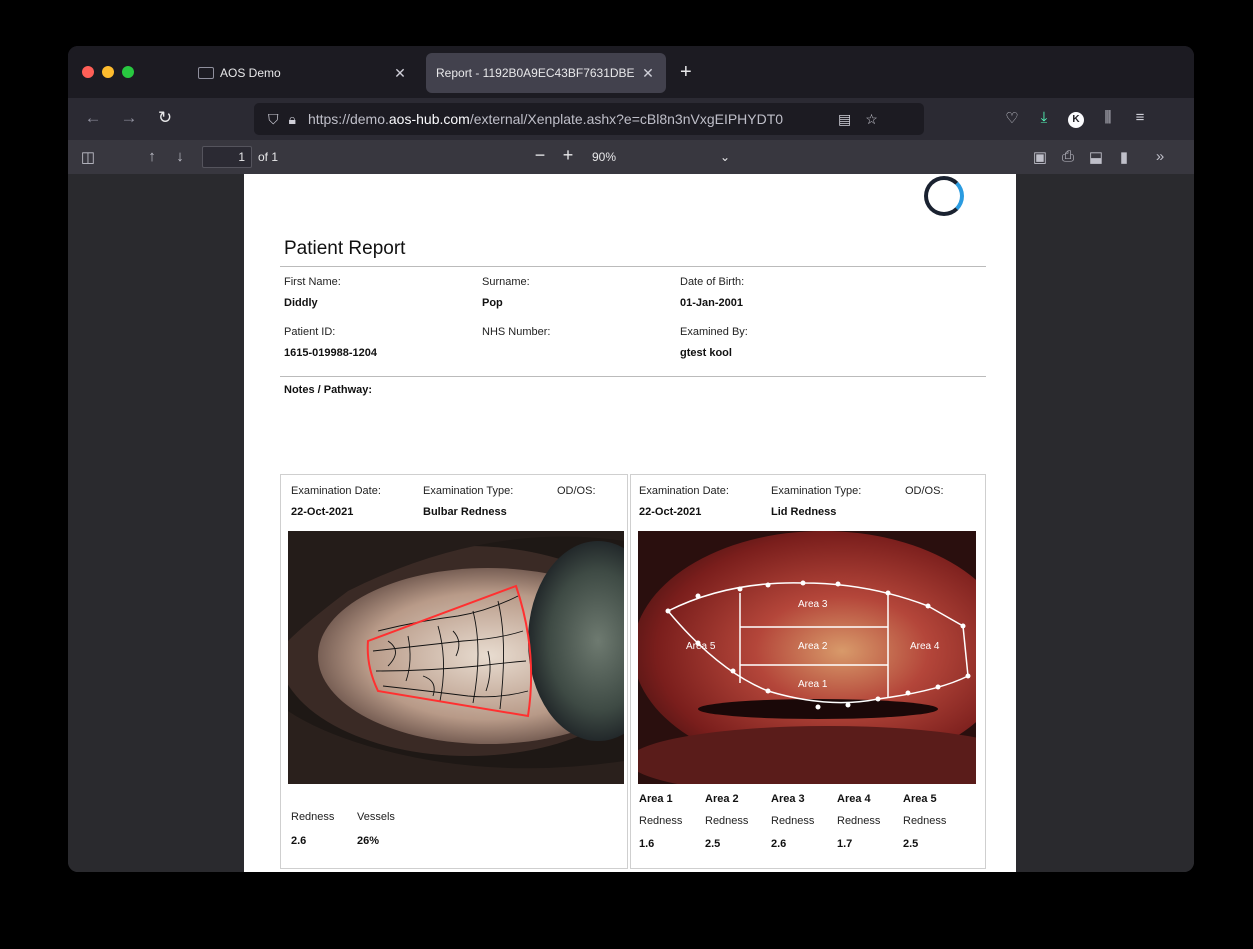 The width and height of the screenshot is (1253, 949). I want to click on dob-label: Date of Birth:, so click(712, 282).